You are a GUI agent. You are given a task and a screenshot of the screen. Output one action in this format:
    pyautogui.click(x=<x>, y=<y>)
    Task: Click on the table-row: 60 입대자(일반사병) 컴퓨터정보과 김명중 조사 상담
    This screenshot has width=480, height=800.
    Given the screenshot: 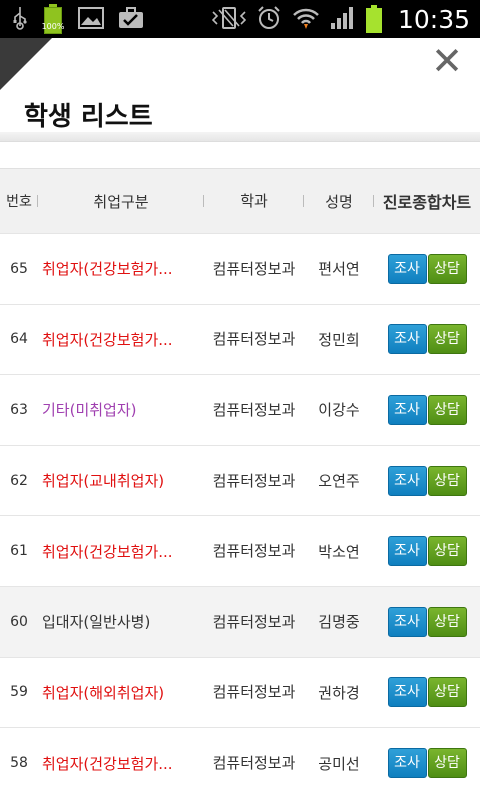 What is the action you would take?
    pyautogui.click(x=240, y=621)
    